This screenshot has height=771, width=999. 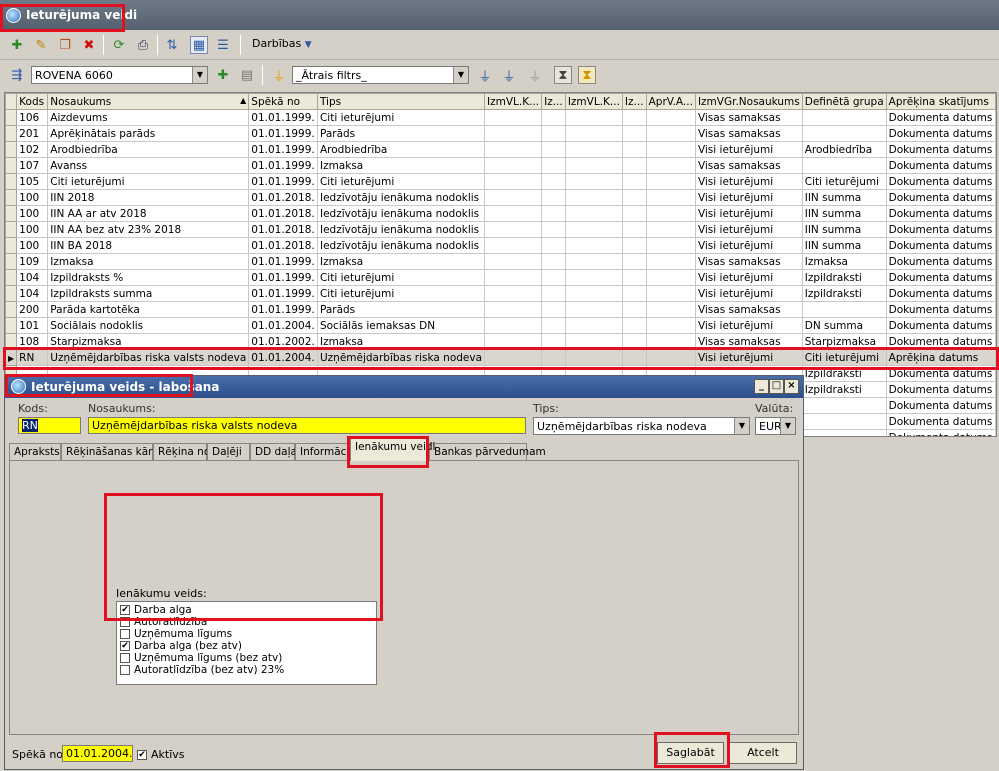 I want to click on table-cell: IIN BA 2018, so click(x=148, y=245).